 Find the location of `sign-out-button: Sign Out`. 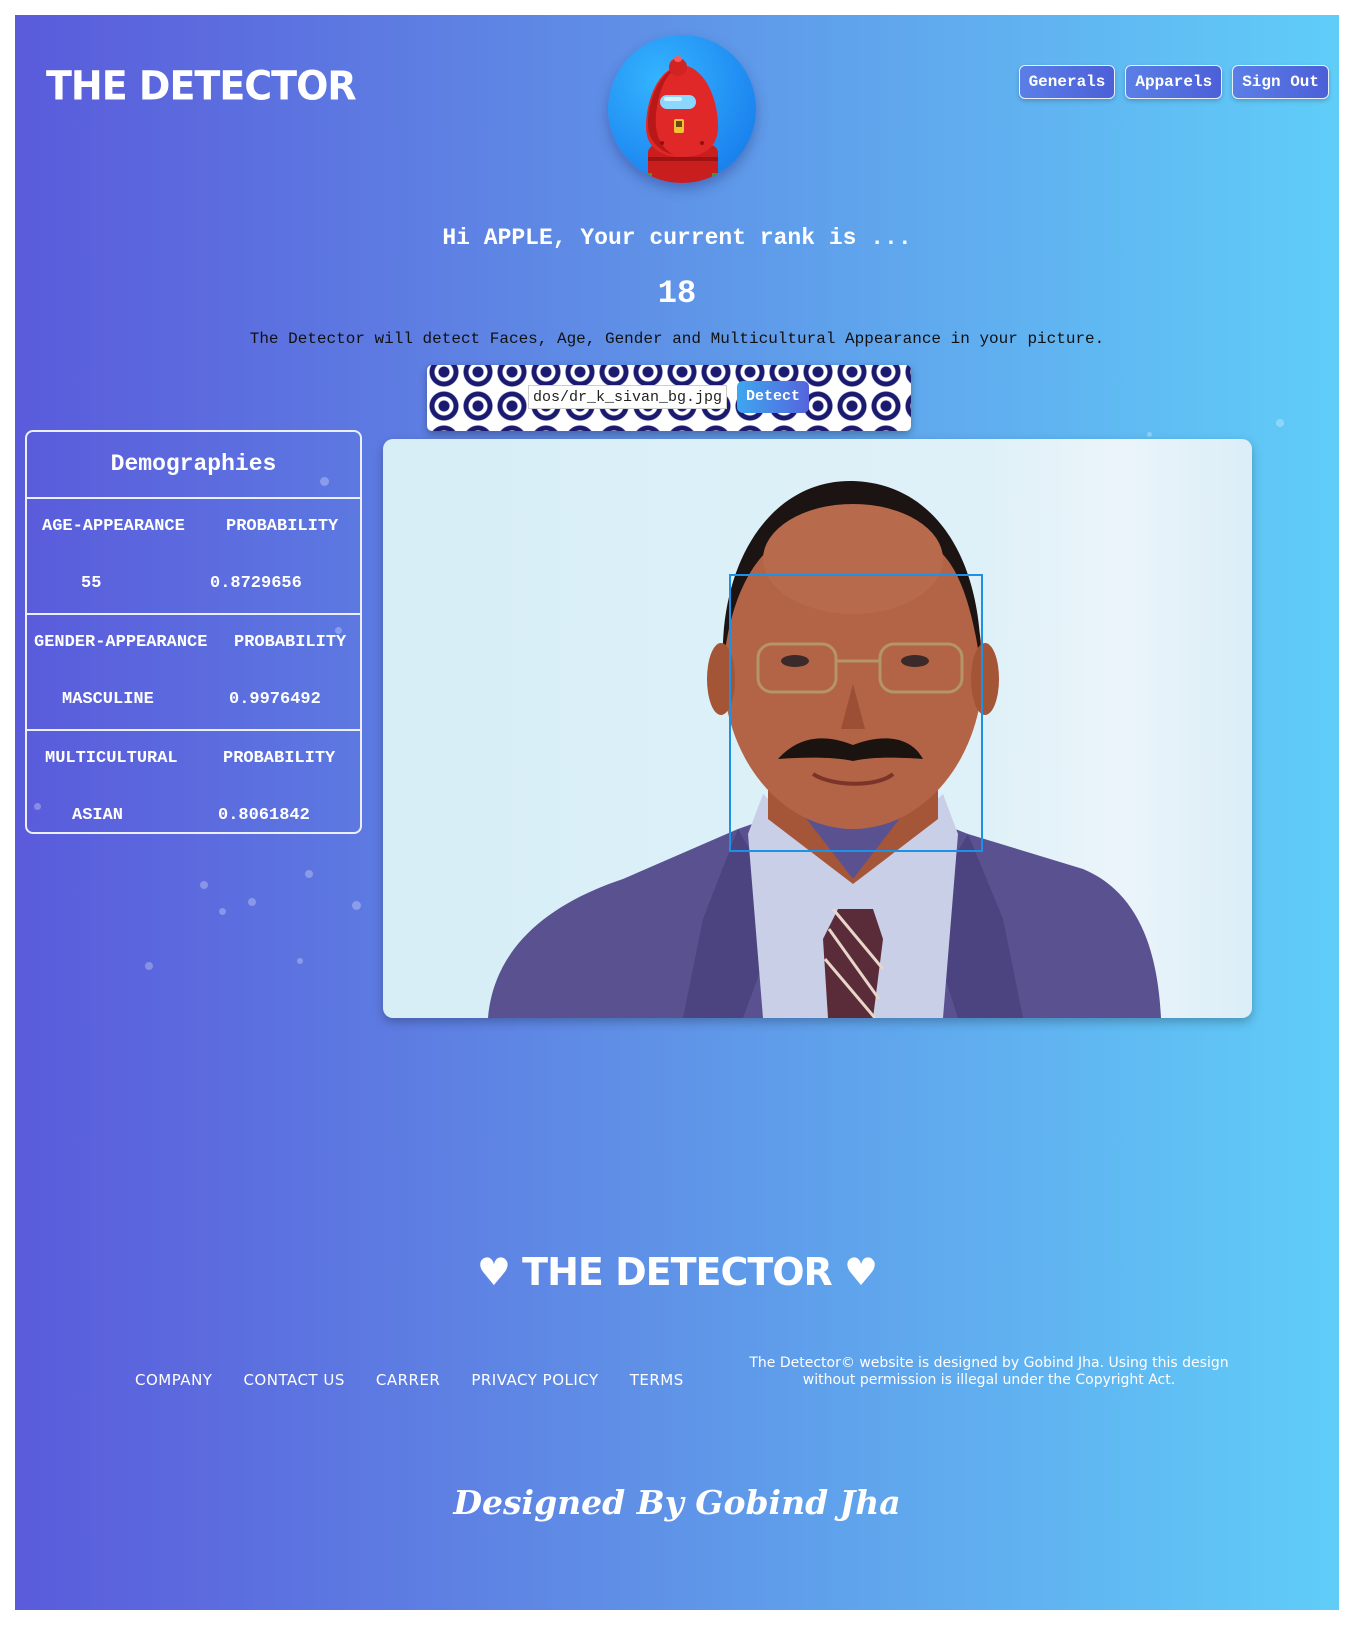

sign-out-button: Sign Out is located at coordinates (1280, 82).